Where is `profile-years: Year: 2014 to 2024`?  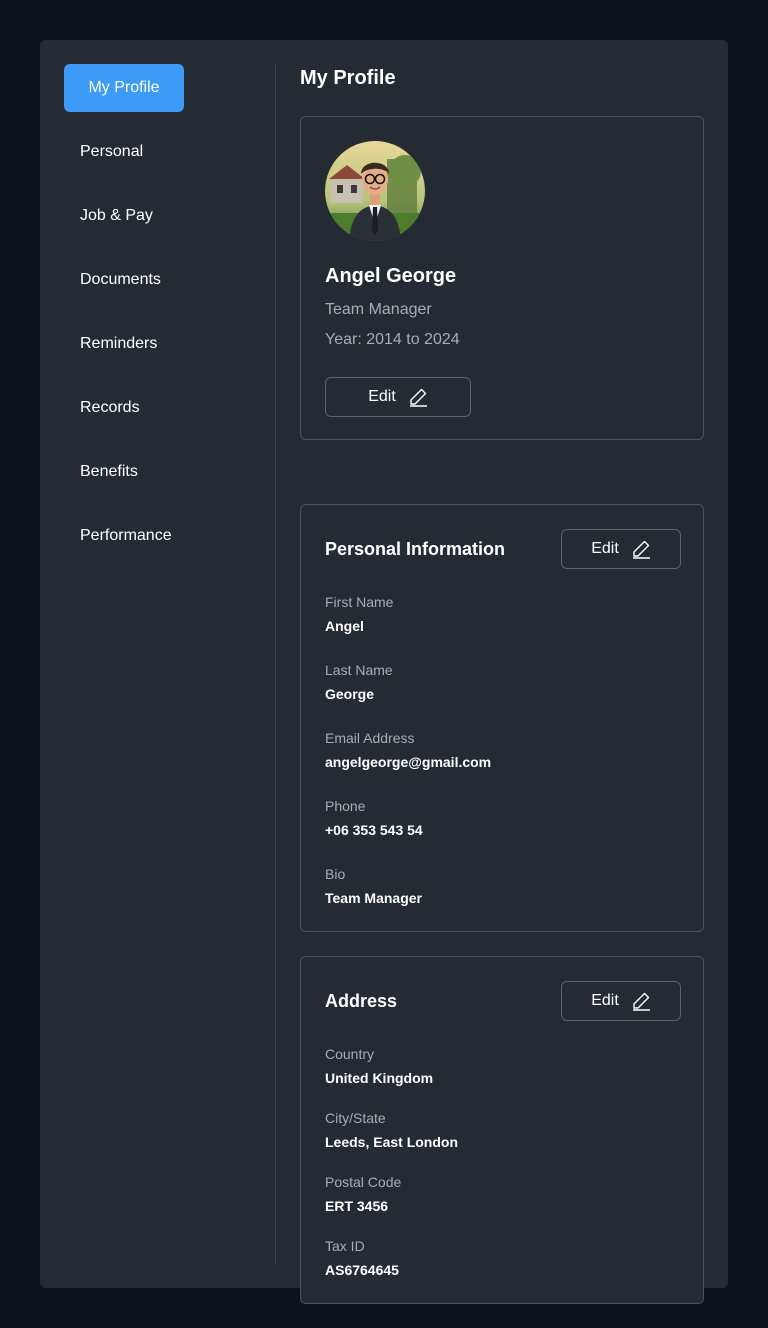 profile-years: Year: 2014 to 2024 is located at coordinates (392, 339).